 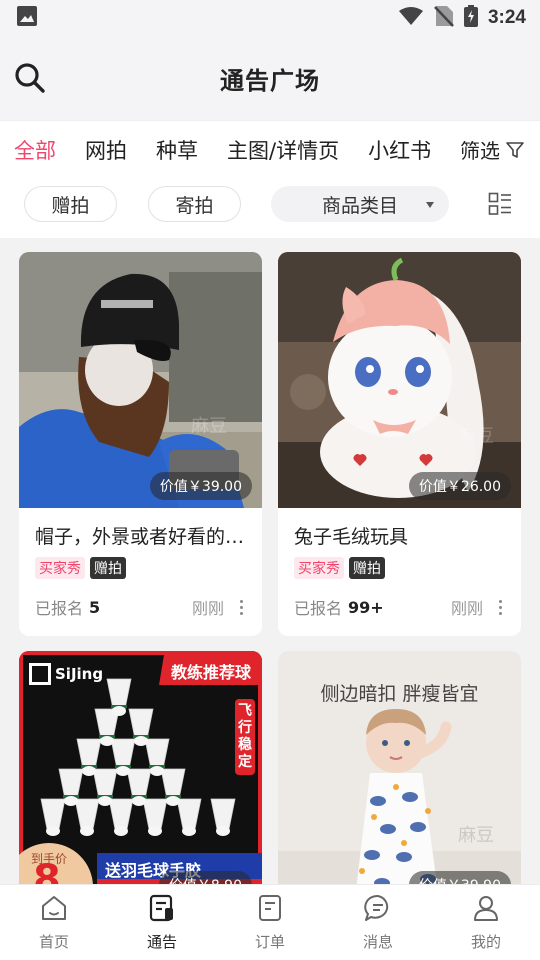 I want to click on tab-xiaohongshu: 小红书, so click(x=399, y=150).